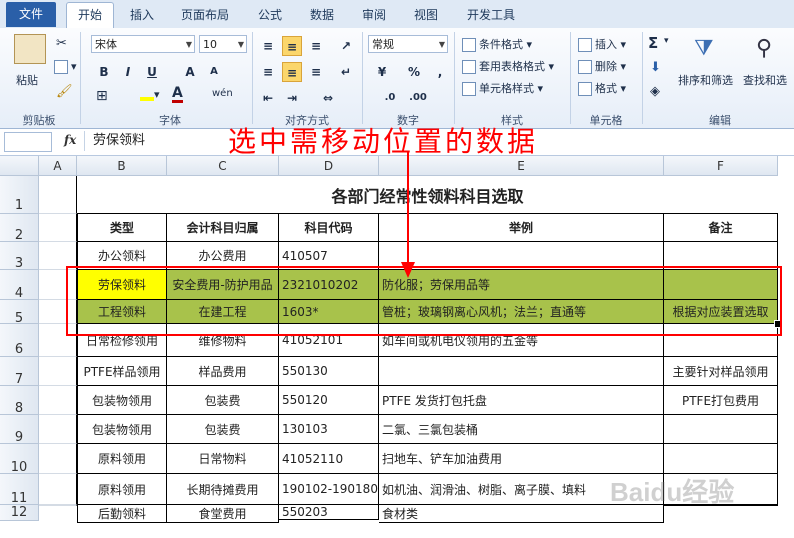 The image size is (794, 538). What do you see at coordinates (602, 66) in the screenshot?
I see `delete-cells-button: 删除 ▾` at bounding box center [602, 66].